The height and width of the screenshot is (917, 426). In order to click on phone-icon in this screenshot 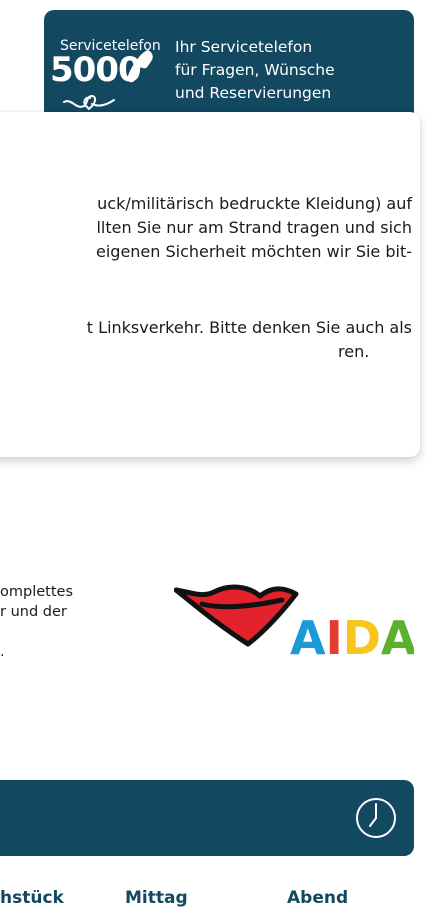, I will do `click(140, 66)`.